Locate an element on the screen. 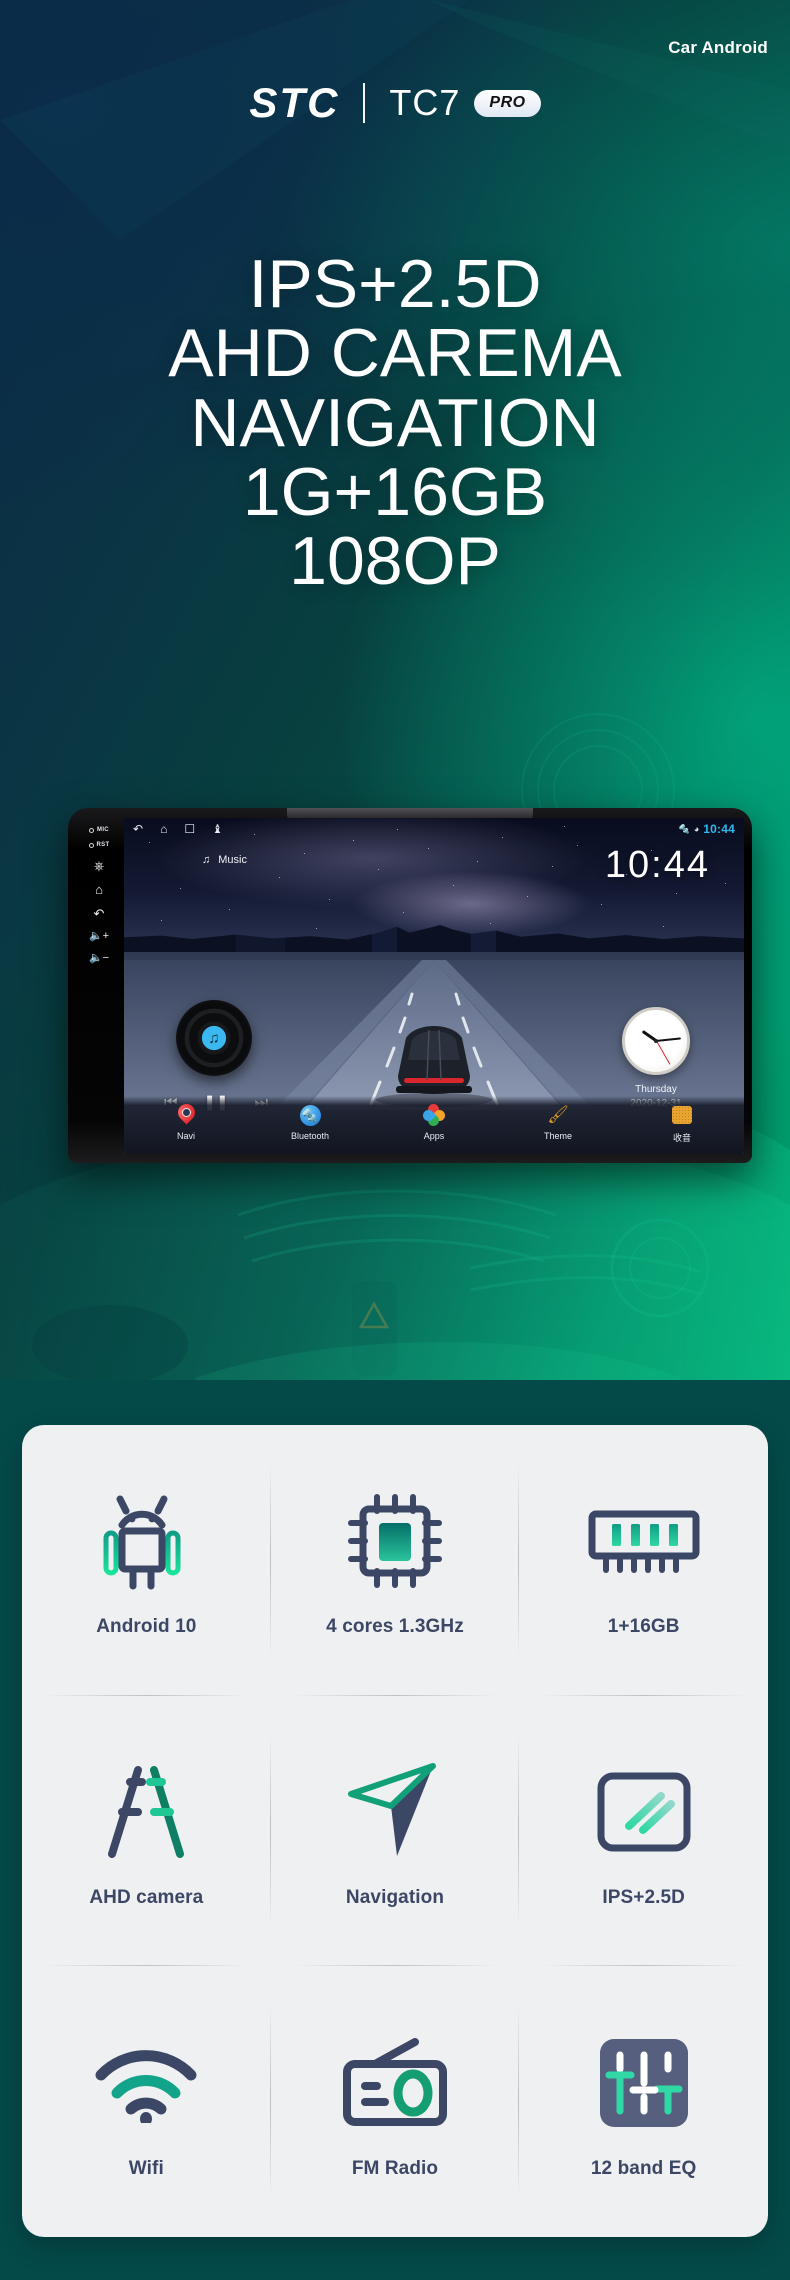 This screenshot has height=2280, width=790. dock-label-radio: 收音 is located at coordinates (681, 1138).